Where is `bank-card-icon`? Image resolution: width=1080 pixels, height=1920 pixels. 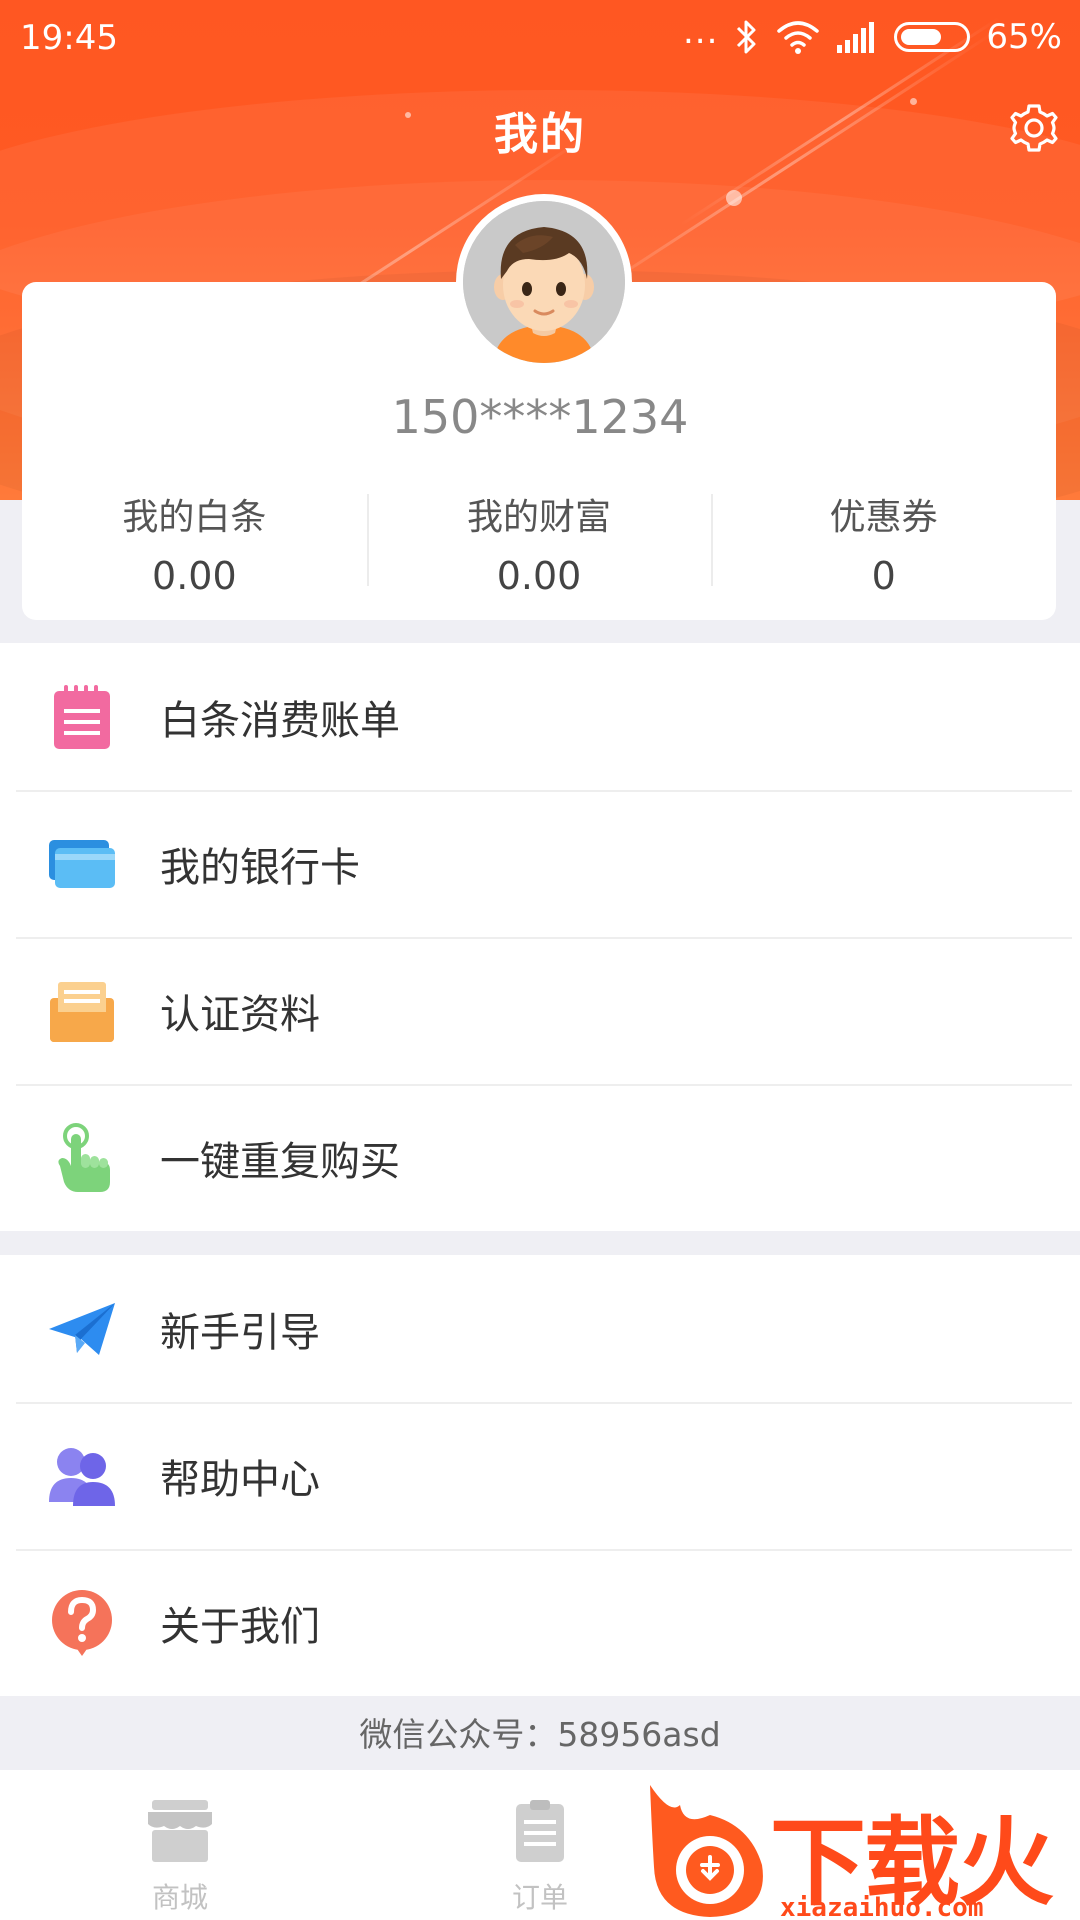 bank-card-icon is located at coordinates (82, 863).